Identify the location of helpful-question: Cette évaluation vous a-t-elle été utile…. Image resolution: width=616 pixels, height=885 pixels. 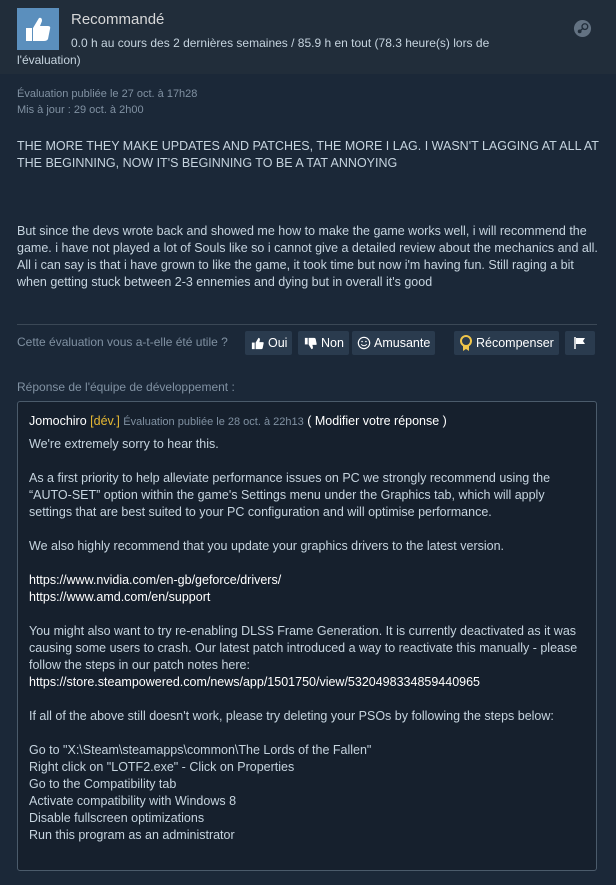
(122, 342).